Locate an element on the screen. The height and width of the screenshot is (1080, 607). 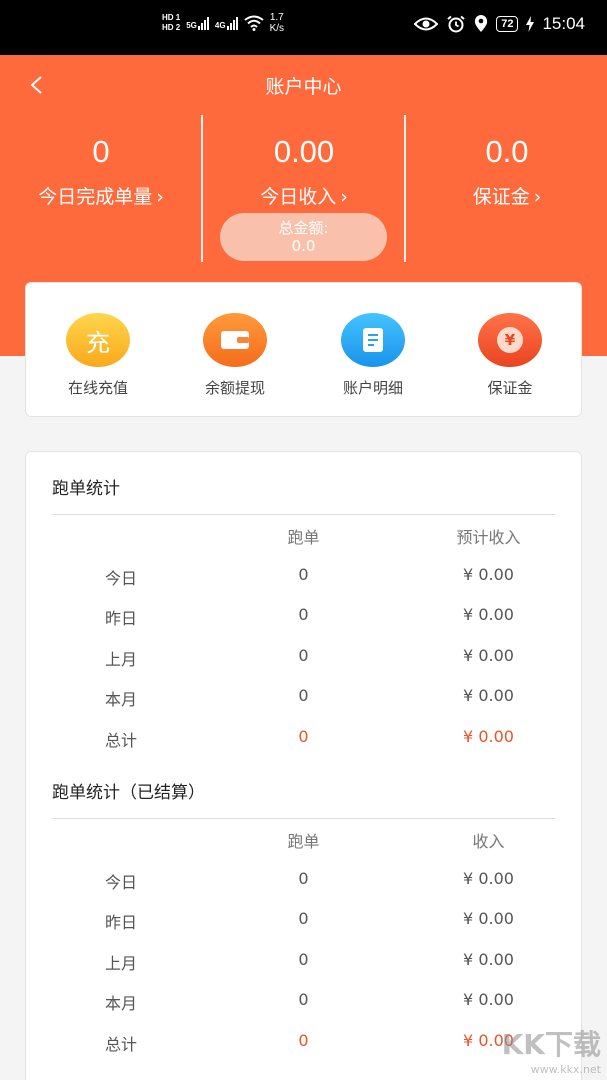
network-speed: 1.7 K/s is located at coordinates (277, 23).